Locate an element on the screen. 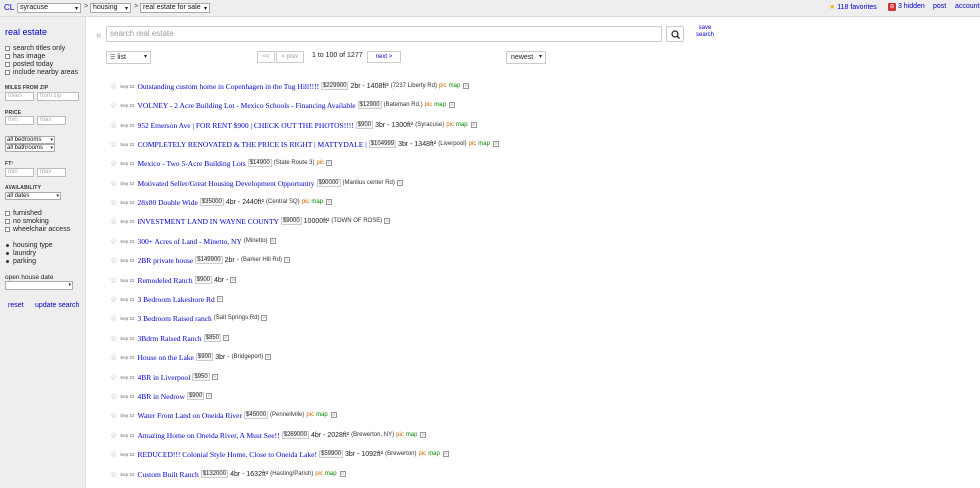  listing-title-link: INVESTMENT LAND IN WAYNE COUNTY is located at coordinates (208, 221).